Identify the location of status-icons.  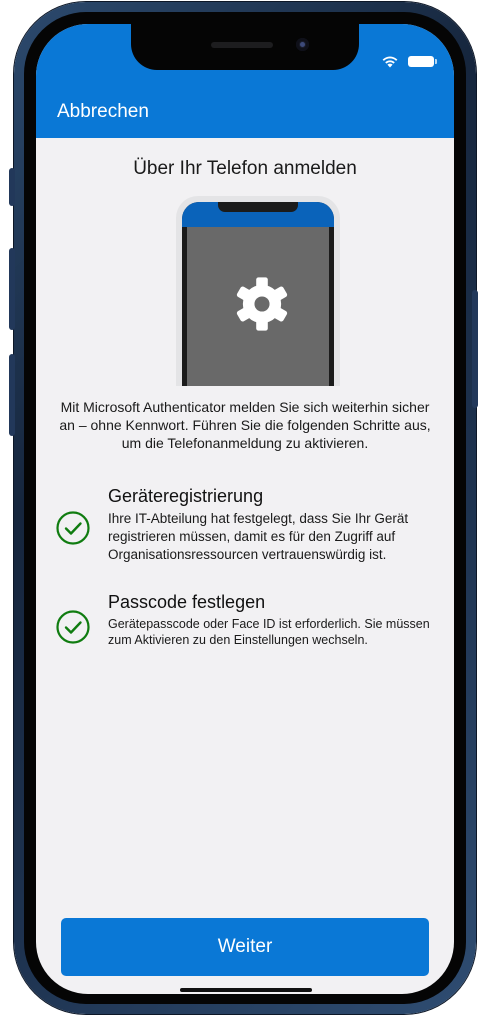
(409, 61).